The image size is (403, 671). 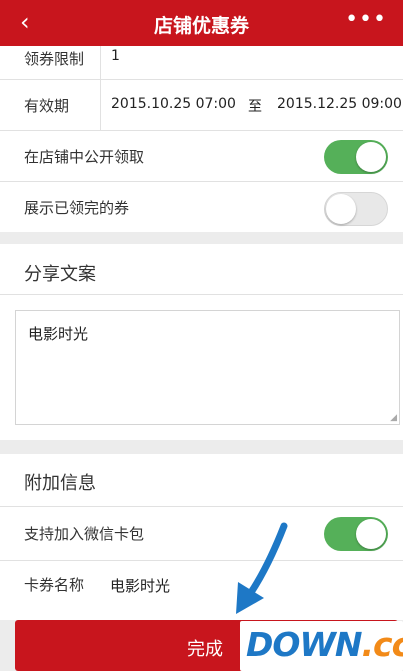 What do you see at coordinates (60, 483) in the screenshot?
I see `extra-title: 附加信息` at bounding box center [60, 483].